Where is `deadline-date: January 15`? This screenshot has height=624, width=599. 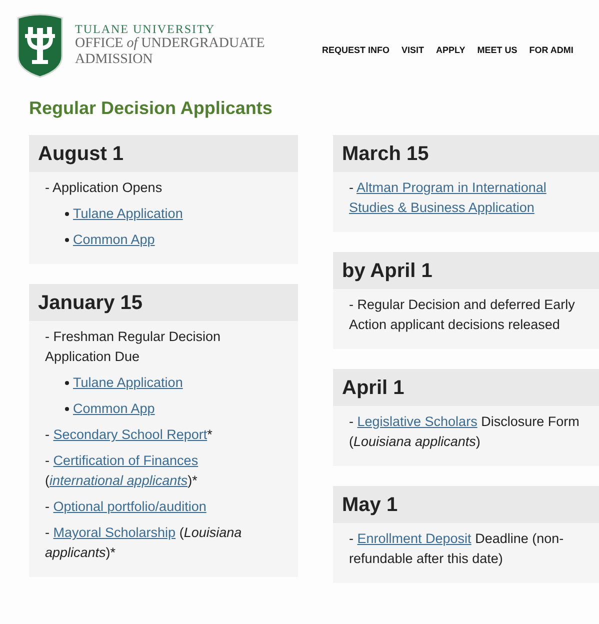
deadline-date: January 15 is located at coordinates (163, 302).